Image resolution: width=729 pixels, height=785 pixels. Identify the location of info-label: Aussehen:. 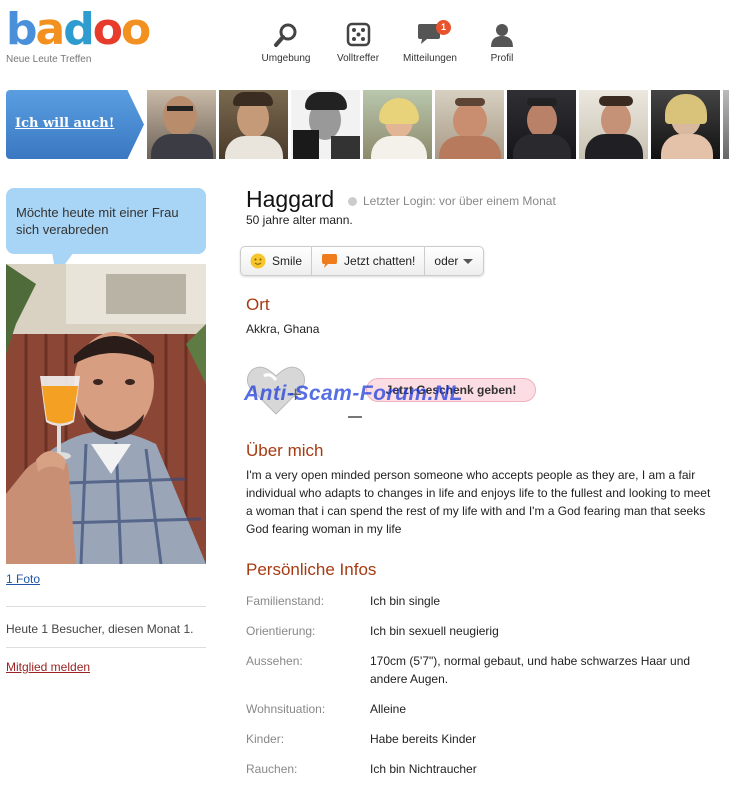
(274, 661).